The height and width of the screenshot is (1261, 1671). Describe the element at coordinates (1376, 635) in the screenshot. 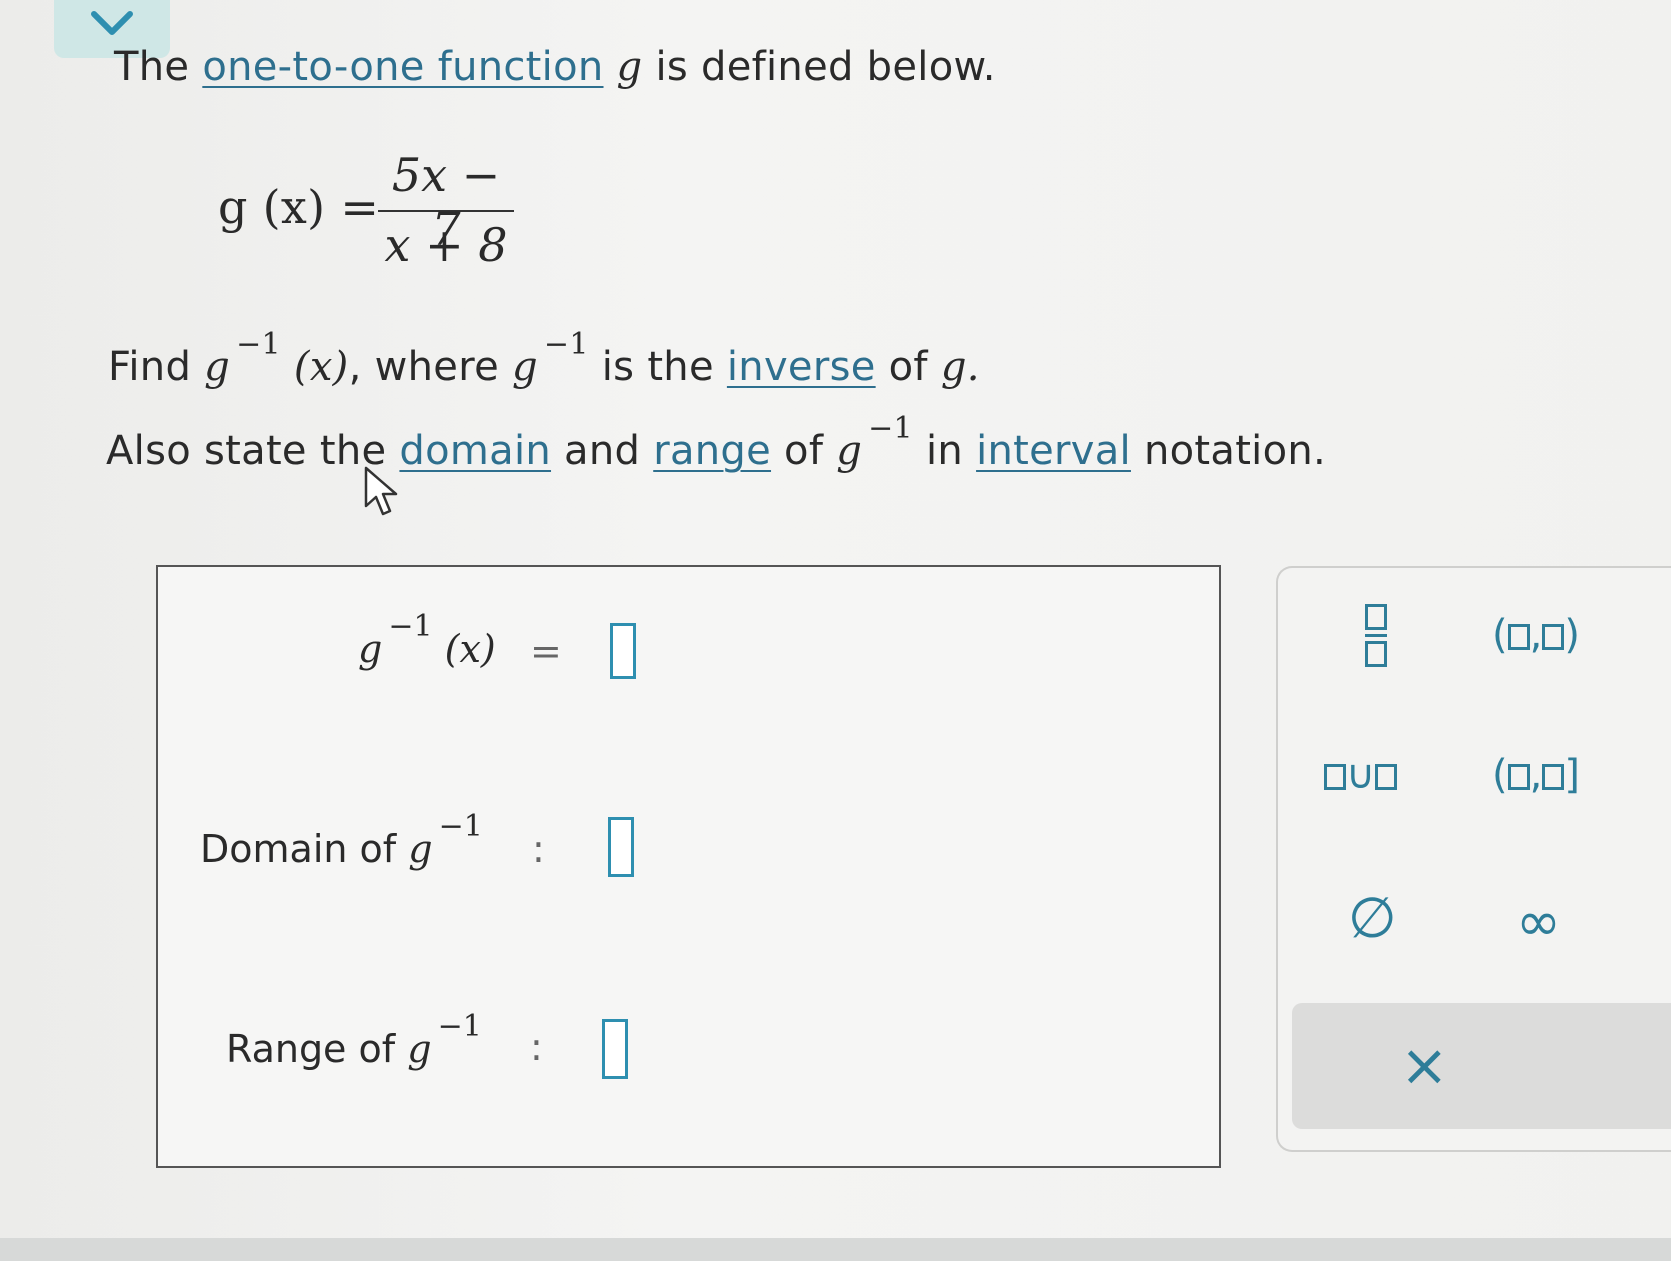

I see `fraction-icon` at that location.